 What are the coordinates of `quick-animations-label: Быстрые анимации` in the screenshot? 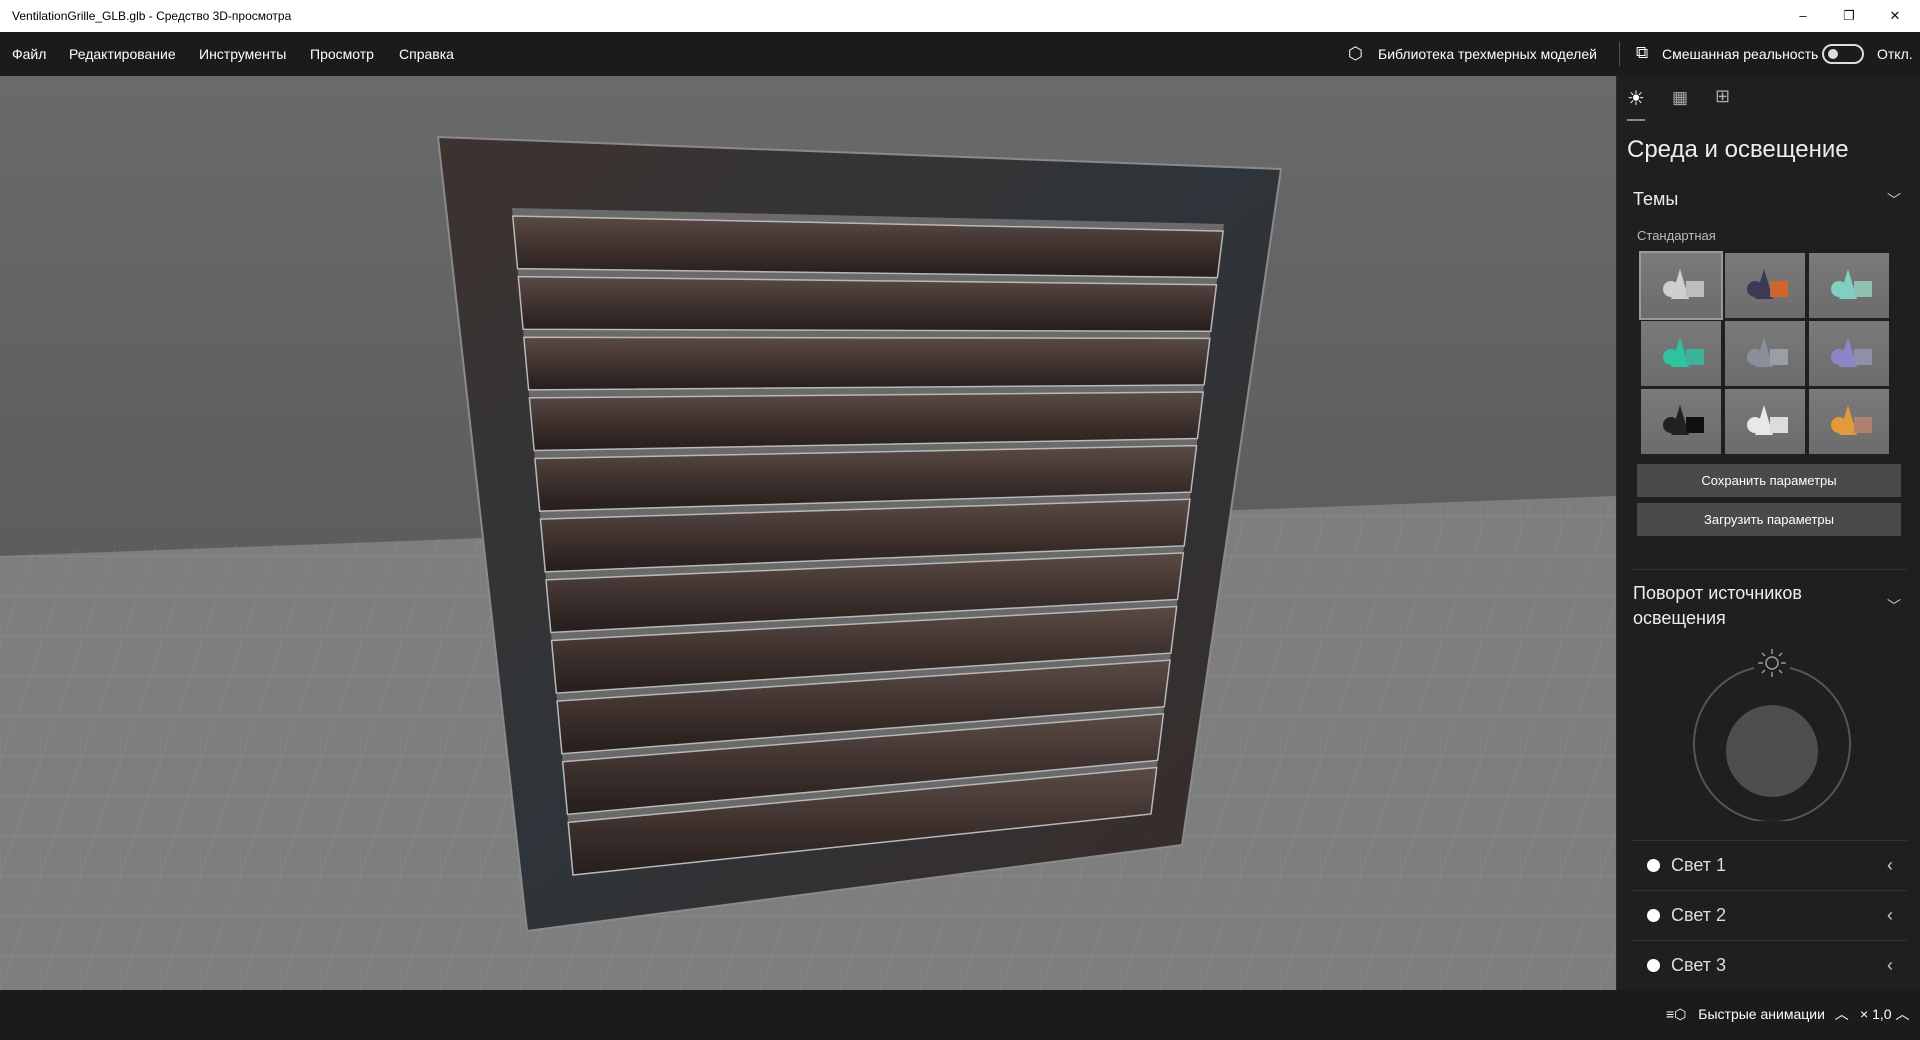 It's located at (1761, 1014).